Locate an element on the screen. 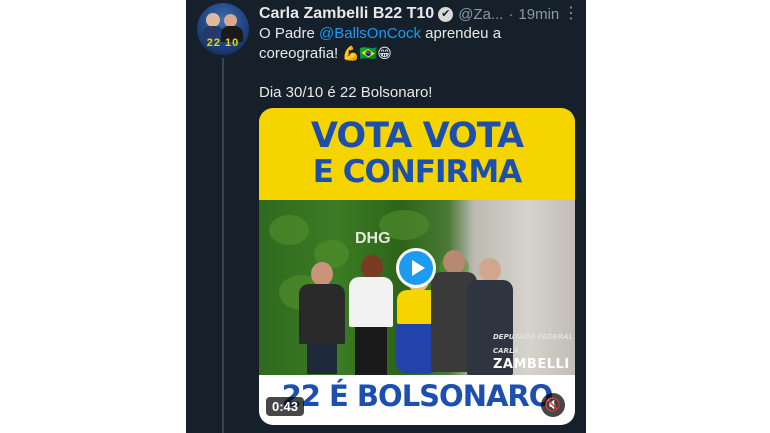 This screenshot has width=770, height=433. video-watermark: DEPUTADA FEDERAL CARLA ZAMBELLI is located at coordinates (533, 352).